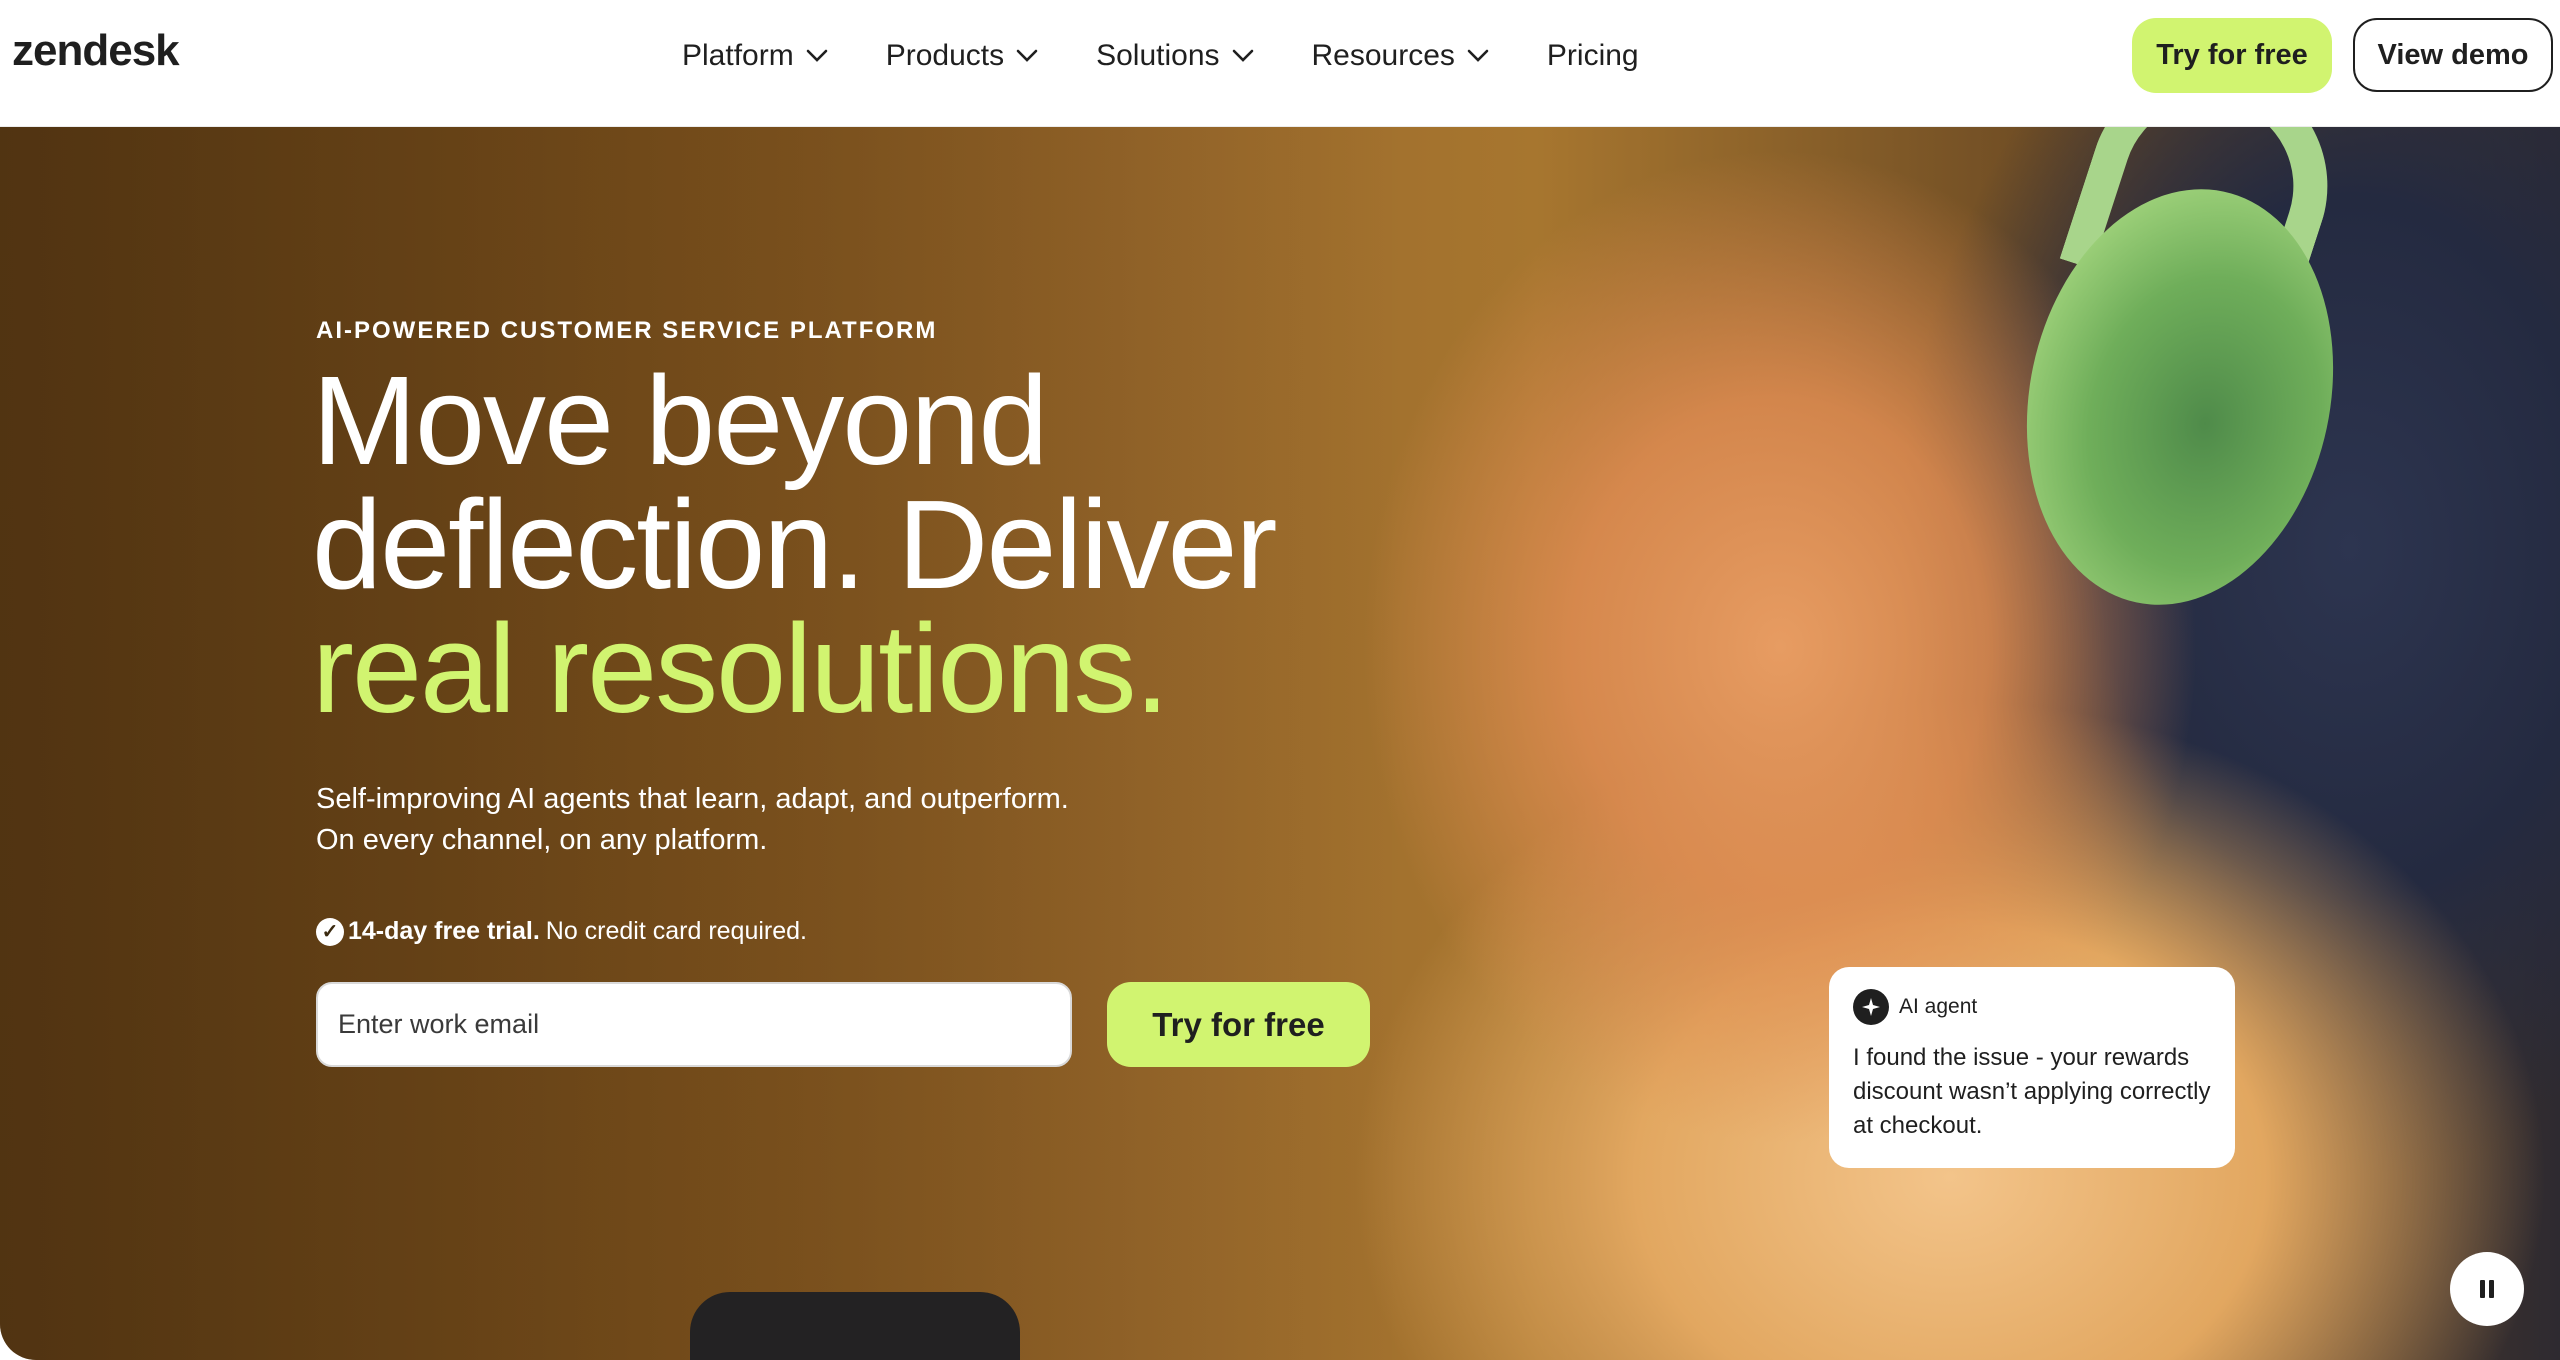 The image size is (2560, 1360). I want to click on try-for-free-button: Try for free, so click(2232, 55).